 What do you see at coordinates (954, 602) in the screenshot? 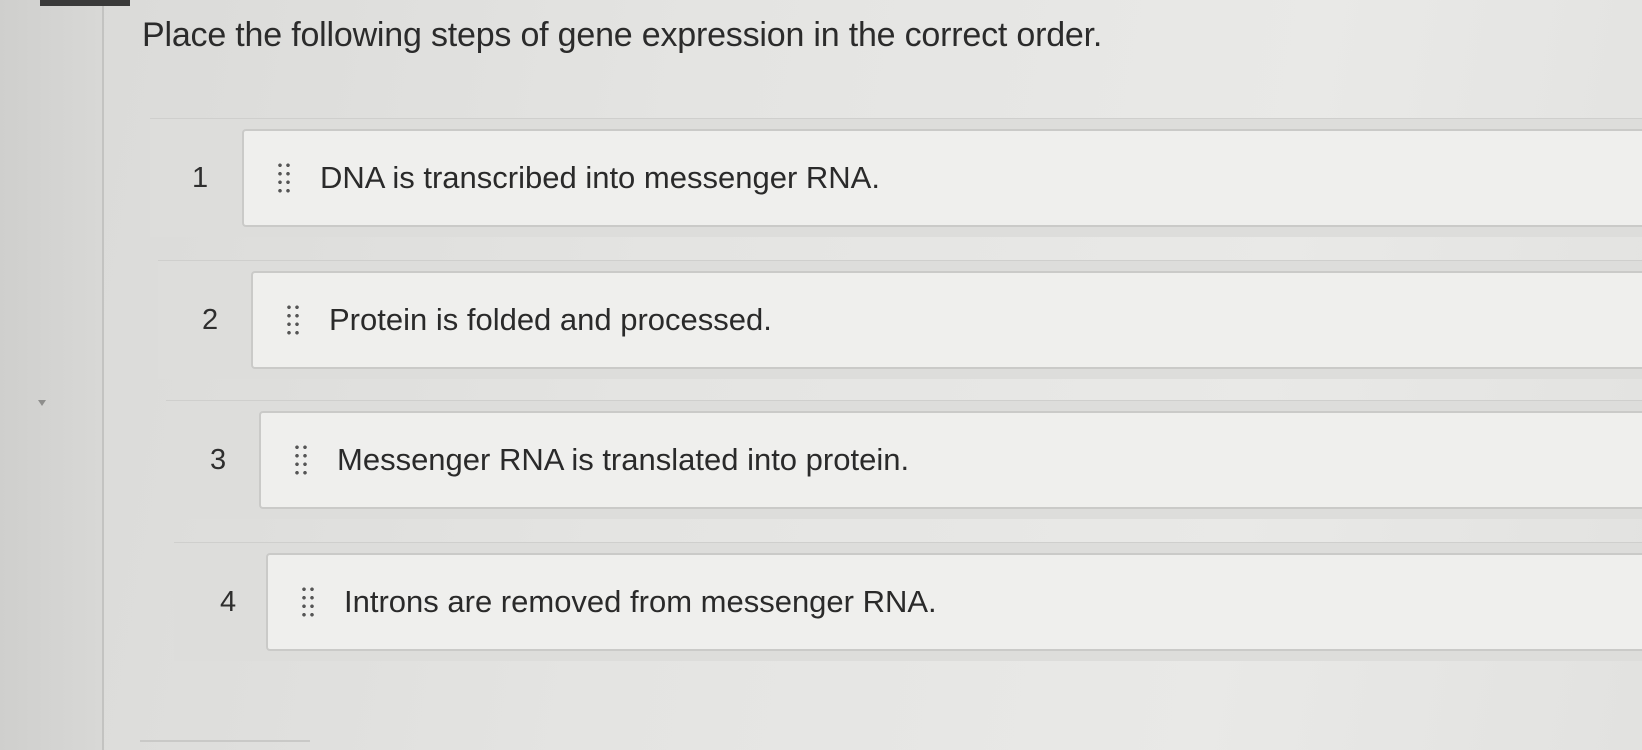
I see `draggable-step-card: Introns are removed from messenger RNA.` at bounding box center [954, 602].